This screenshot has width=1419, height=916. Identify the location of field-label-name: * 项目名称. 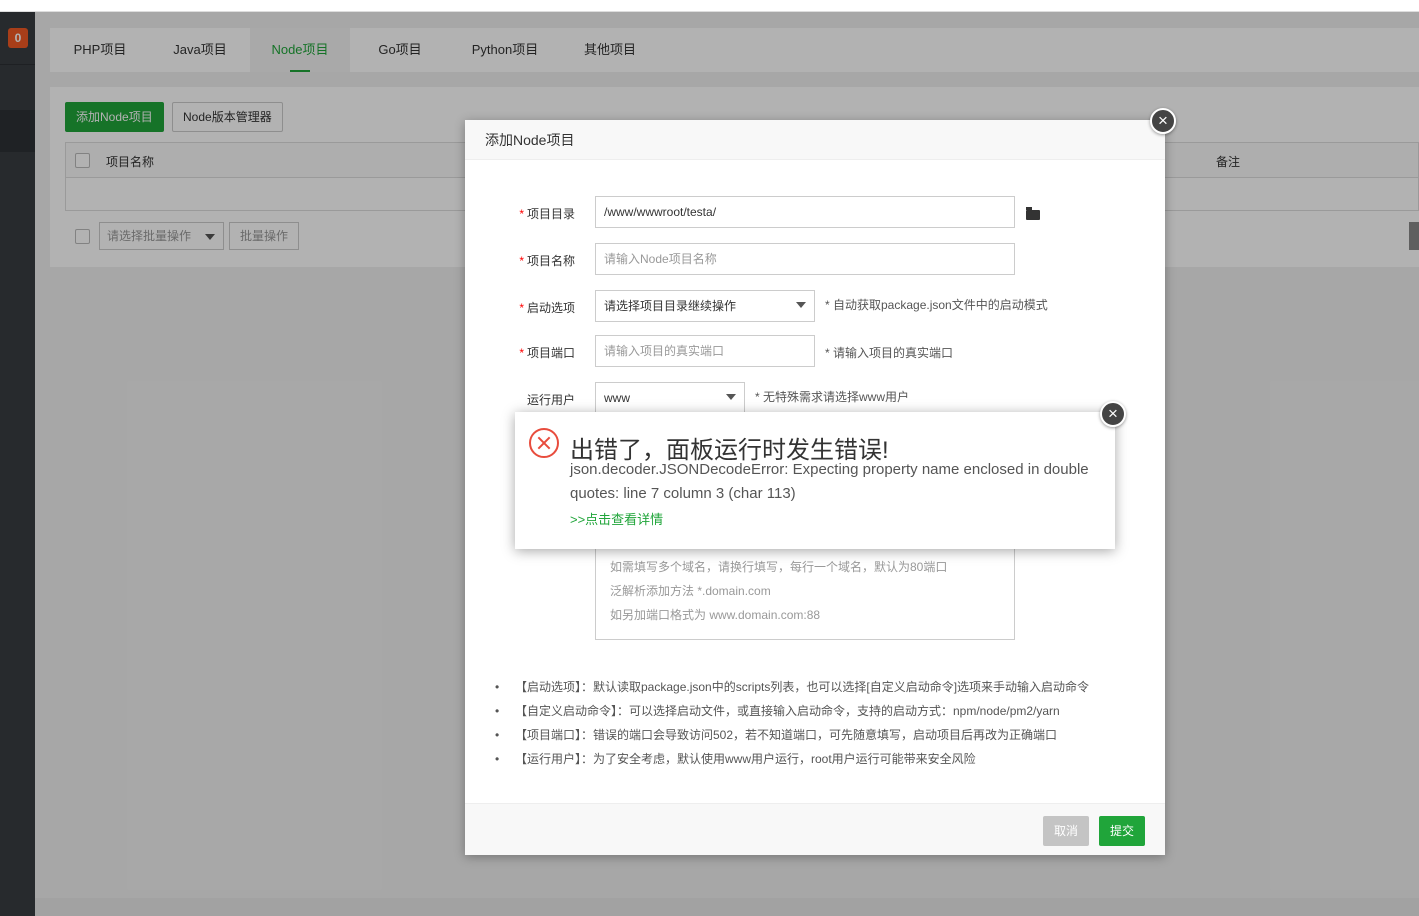
(547, 261).